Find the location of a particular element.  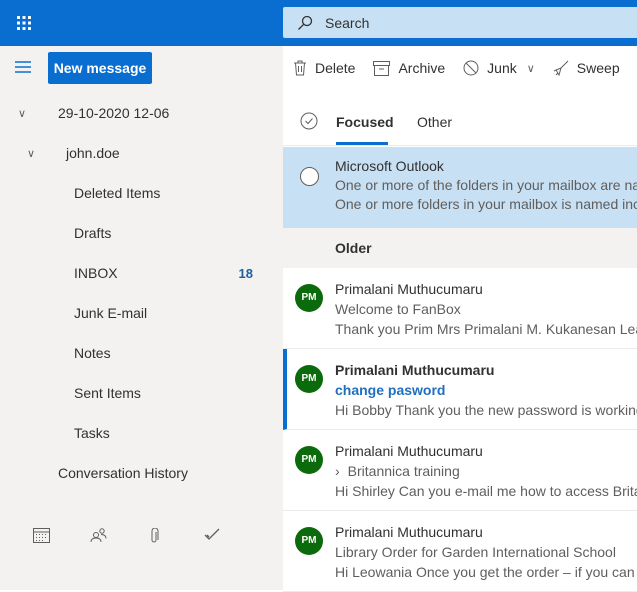

top-bar: Search is located at coordinates (318, 23).